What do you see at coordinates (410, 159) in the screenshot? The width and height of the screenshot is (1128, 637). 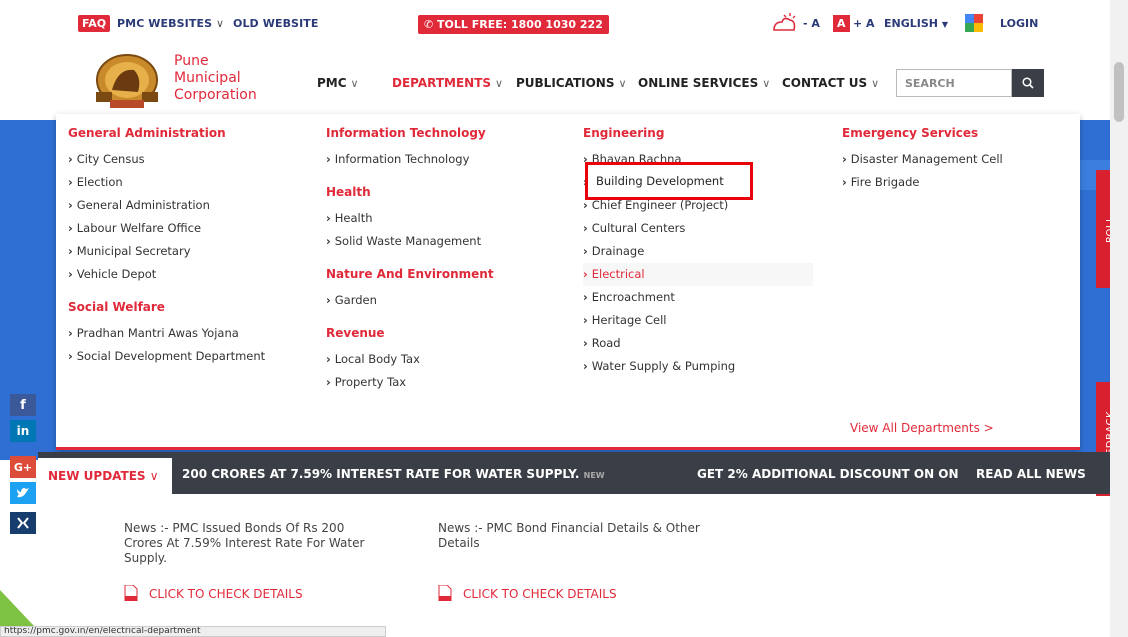 I see `menu-item-information-technology: Information Technology` at bounding box center [410, 159].